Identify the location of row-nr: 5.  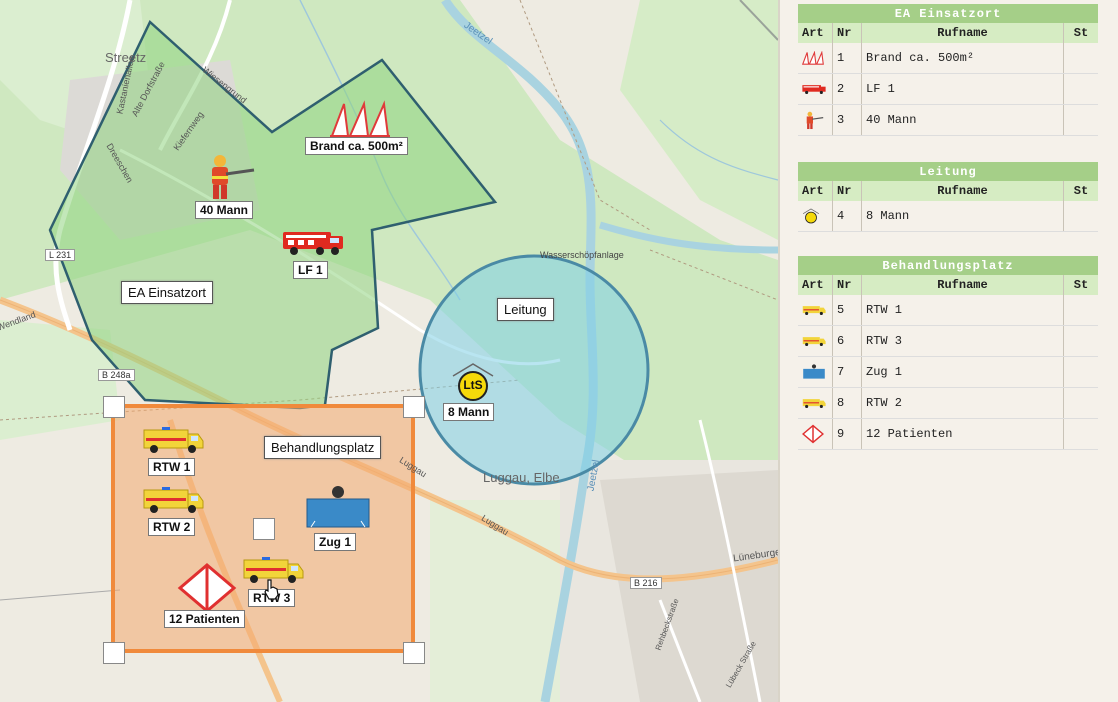
(847, 310).